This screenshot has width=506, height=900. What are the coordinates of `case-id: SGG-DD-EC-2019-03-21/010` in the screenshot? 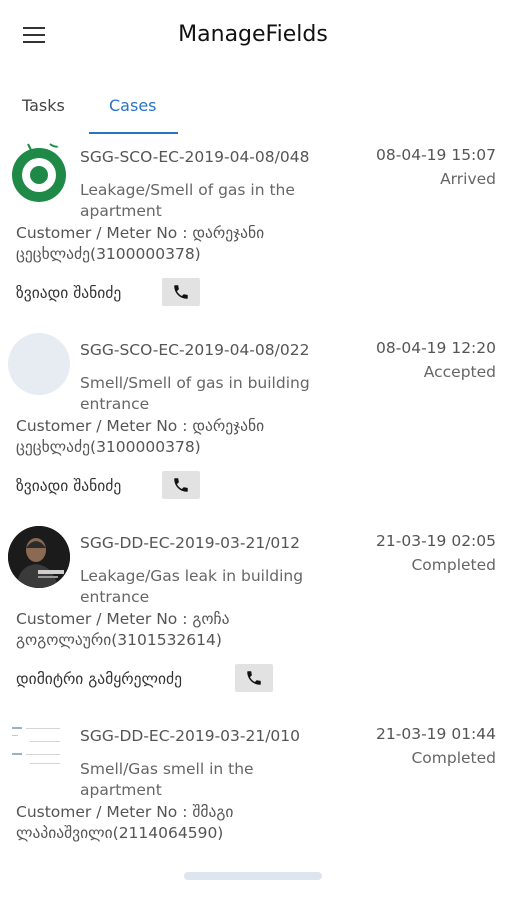 It's located at (190, 736).